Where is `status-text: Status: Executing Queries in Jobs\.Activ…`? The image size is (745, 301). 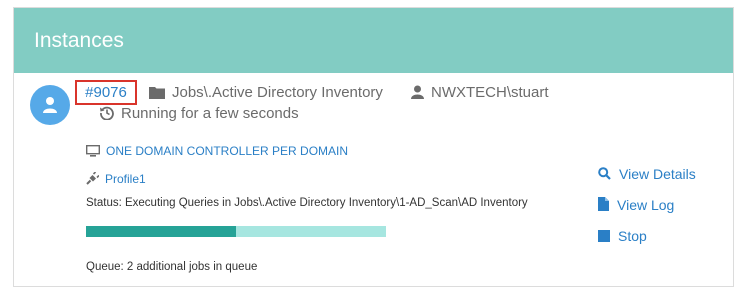
status-text: Status: Executing Queries in Jobs\.Activ… is located at coordinates (307, 203).